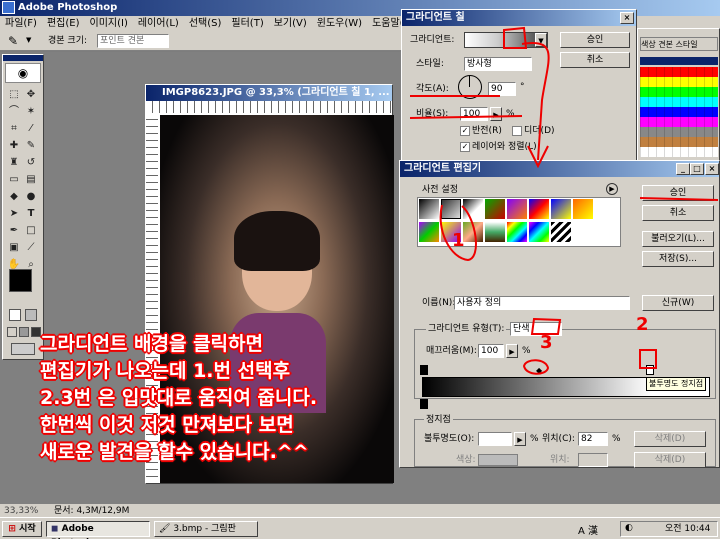 This screenshot has width=720, height=539. Describe the element at coordinates (535, 101) in the screenshot. I see `annotation-arrow` at that location.